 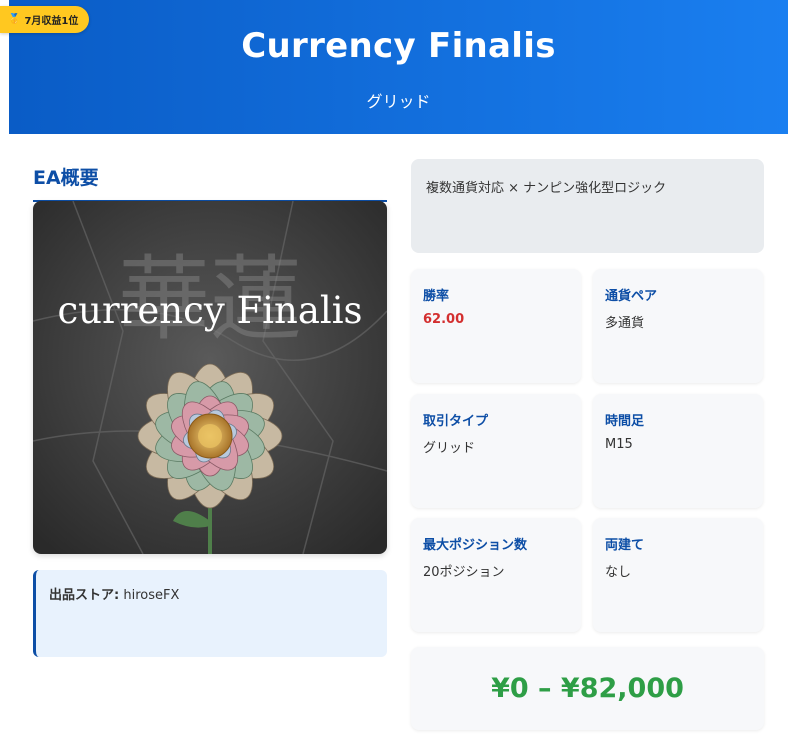 What do you see at coordinates (625, 421) in the screenshot?
I see `spec-label: 時間足` at bounding box center [625, 421].